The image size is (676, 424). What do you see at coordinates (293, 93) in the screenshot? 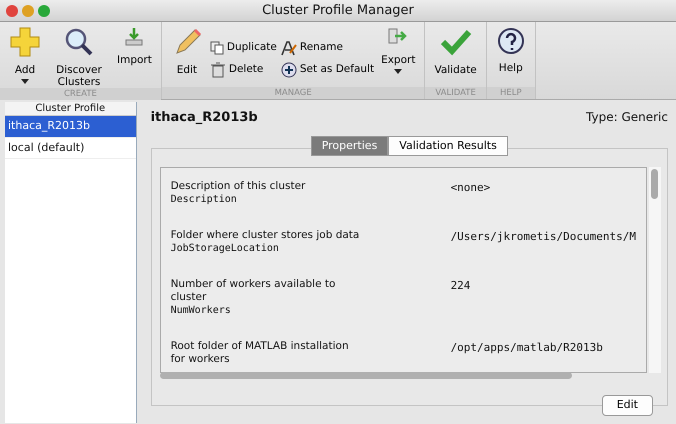
I see `group-label: MANAGE` at bounding box center [293, 93].